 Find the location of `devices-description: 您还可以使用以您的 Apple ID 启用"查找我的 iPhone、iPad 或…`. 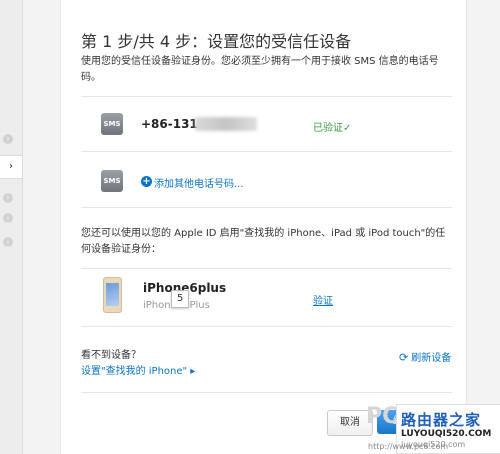

devices-description: 您还可以使用以您的 Apple ID 启用"查找我的 iPhone、iPad 或… is located at coordinates (263, 241).